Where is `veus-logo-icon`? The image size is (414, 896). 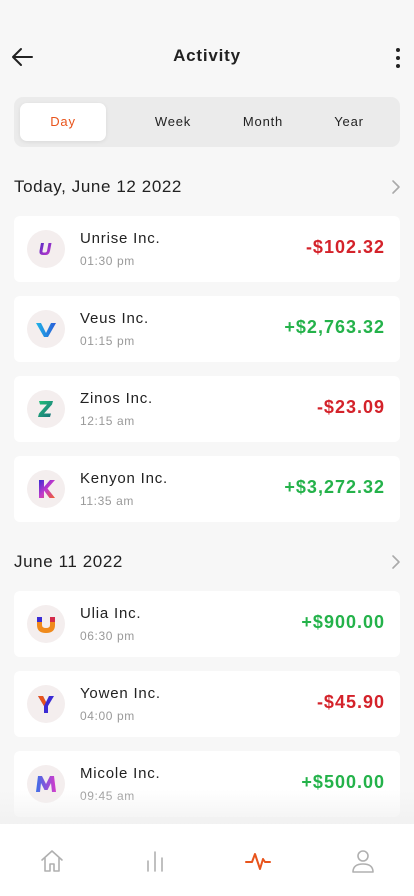 veus-logo-icon is located at coordinates (46, 330).